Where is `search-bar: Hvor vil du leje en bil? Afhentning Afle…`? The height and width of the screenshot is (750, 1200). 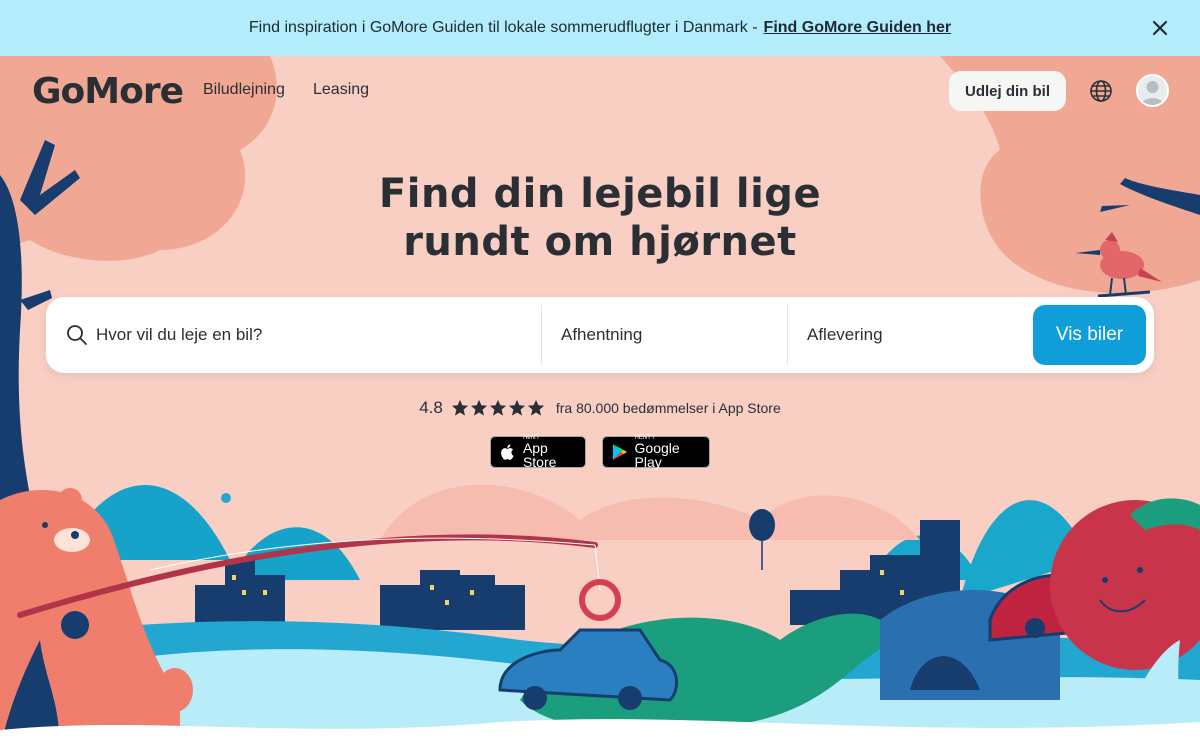
search-bar: Hvor vil du leje en bil? Afhentning Afle… is located at coordinates (600, 335).